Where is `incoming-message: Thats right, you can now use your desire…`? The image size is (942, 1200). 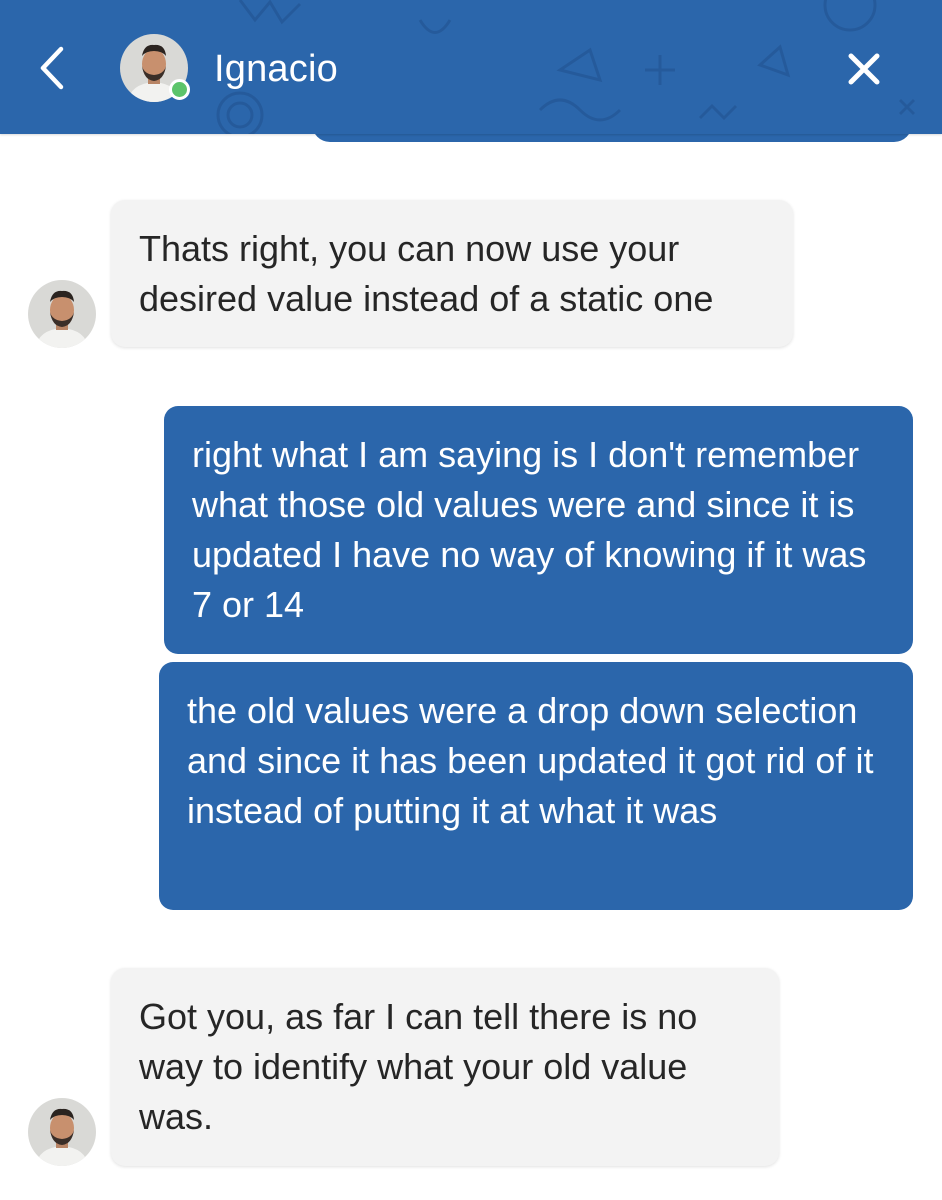
incoming-message: Thats right, you can now use your desire… is located at coordinates (452, 273).